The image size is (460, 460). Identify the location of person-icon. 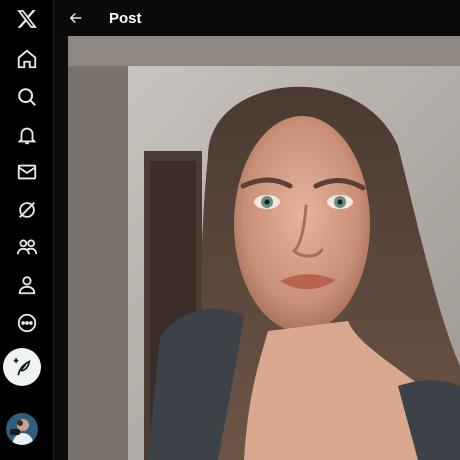
(27, 285).